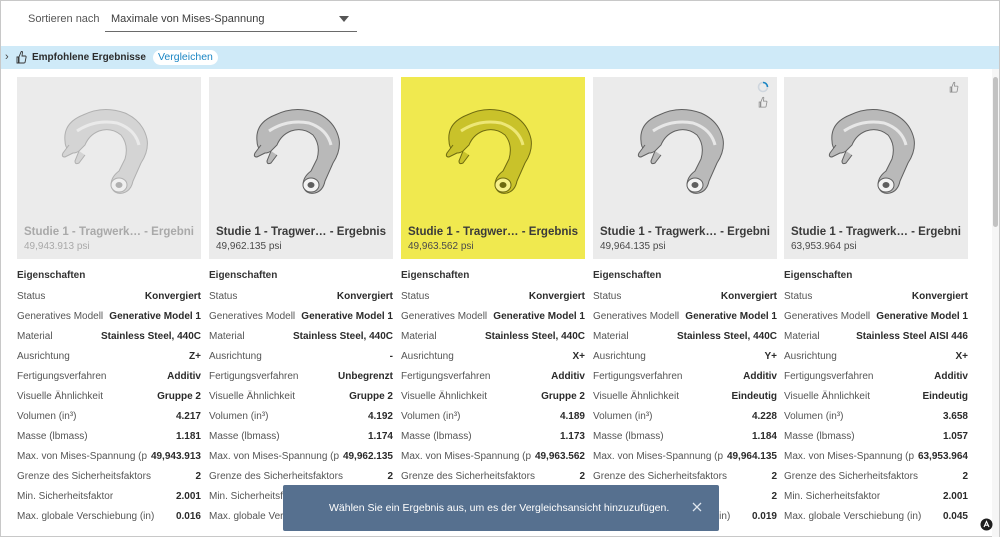 This screenshot has width=1000, height=537. What do you see at coordinates (109, 498) in the screenshot?
I see `property-row: Min. Sicherheitsfaktor 2.001` at bounding box center [109, 498].